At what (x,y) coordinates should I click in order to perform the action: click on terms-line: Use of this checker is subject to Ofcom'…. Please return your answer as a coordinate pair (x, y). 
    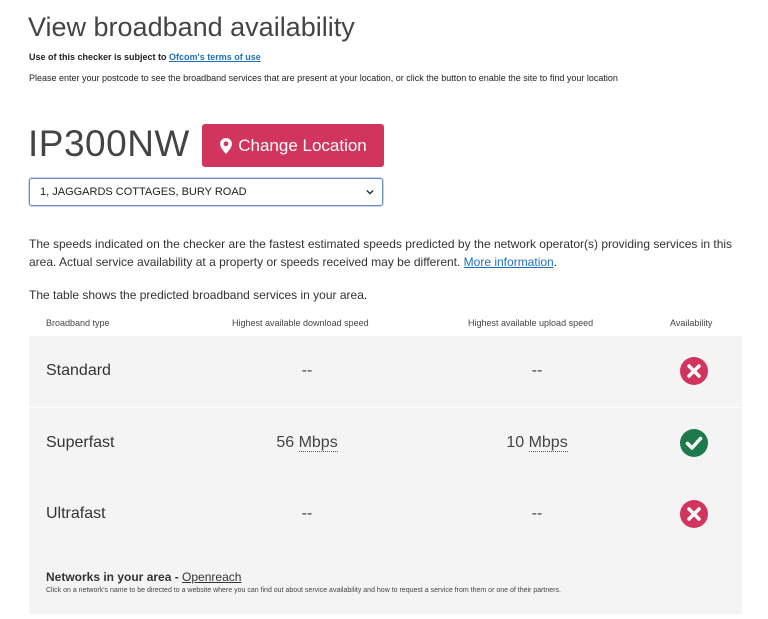
    Looking at the image, I should click on (145, 57).